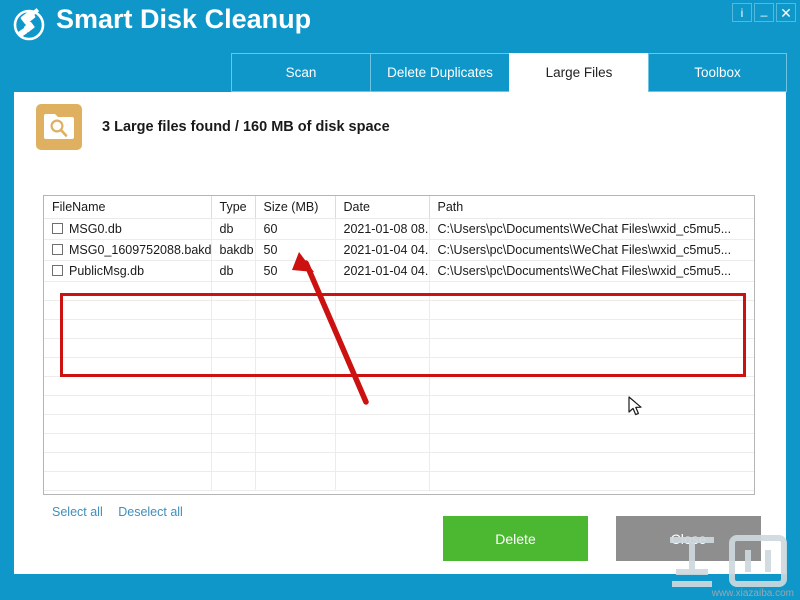 The image size is (800, 600). Describe the element at coordinates (128, 229) in the screenshot. I see `cell-filename: MSG0.db` at that location.